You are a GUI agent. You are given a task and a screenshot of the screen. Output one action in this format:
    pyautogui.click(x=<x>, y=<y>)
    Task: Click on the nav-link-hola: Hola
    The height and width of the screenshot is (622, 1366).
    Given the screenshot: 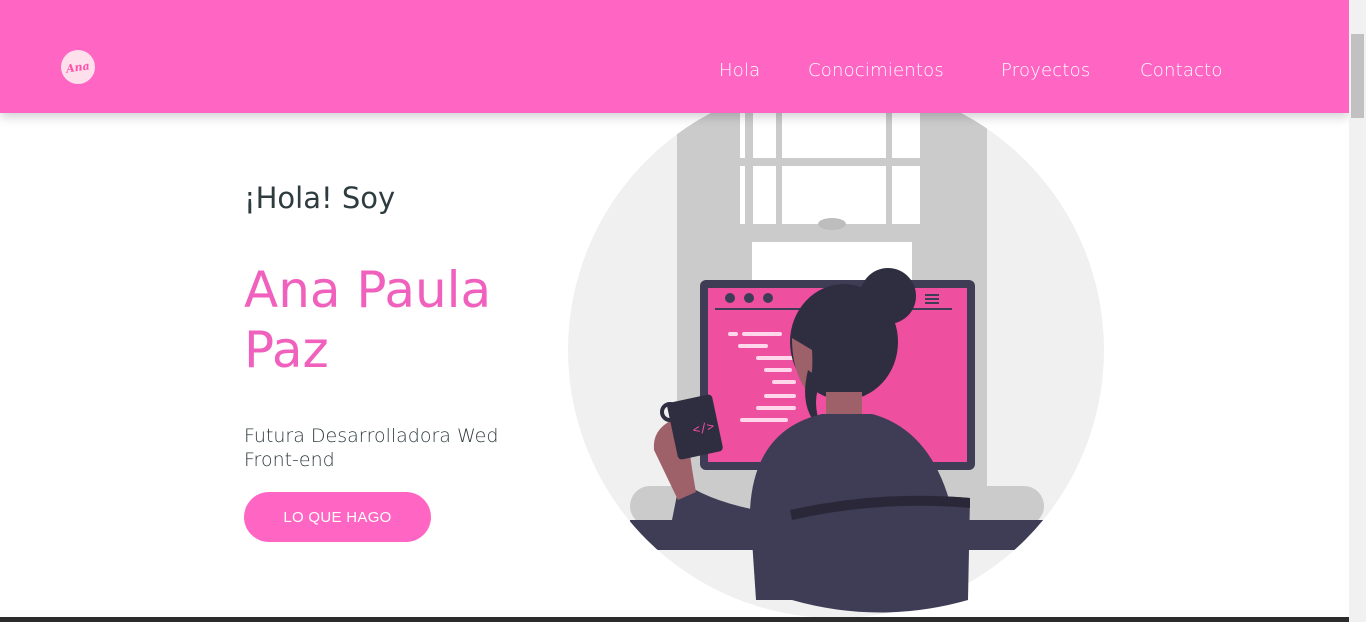 What is the action you would take?
    pyautogui.click(x=739, y=70)
    